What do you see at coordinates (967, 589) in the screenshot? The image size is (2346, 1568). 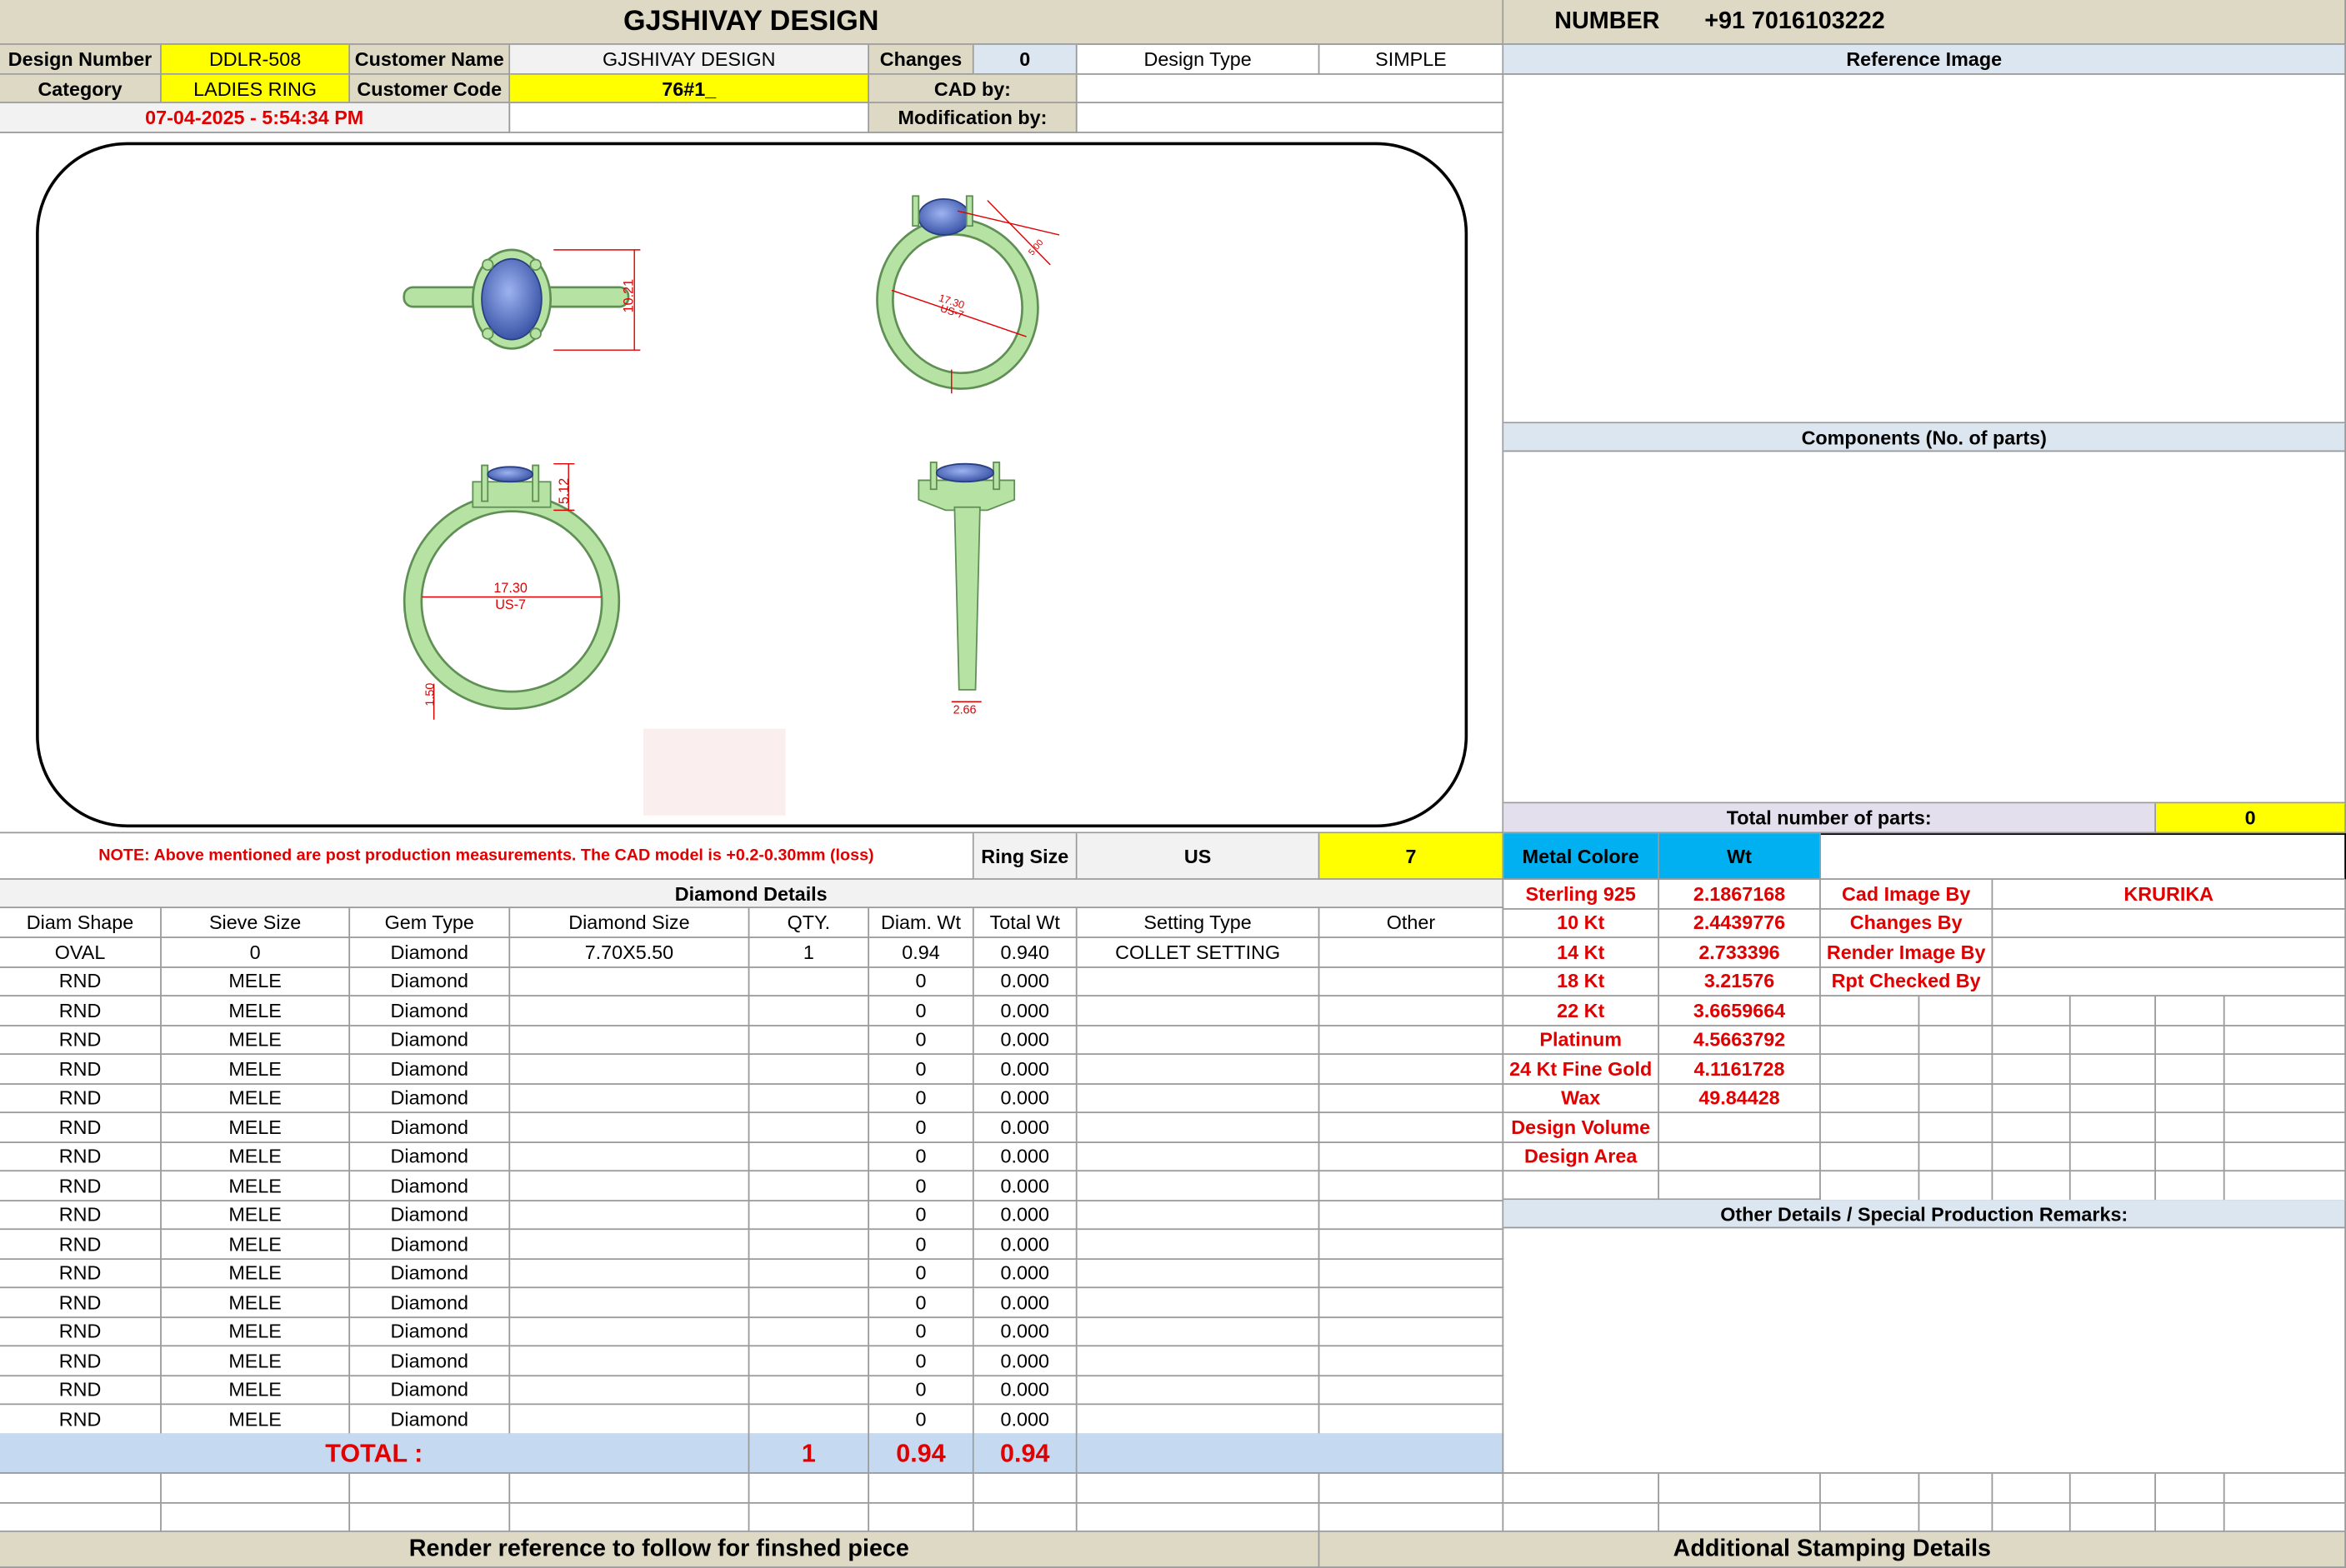 I see `ring-side-view: 2.66` at bounding box center [967, 589].